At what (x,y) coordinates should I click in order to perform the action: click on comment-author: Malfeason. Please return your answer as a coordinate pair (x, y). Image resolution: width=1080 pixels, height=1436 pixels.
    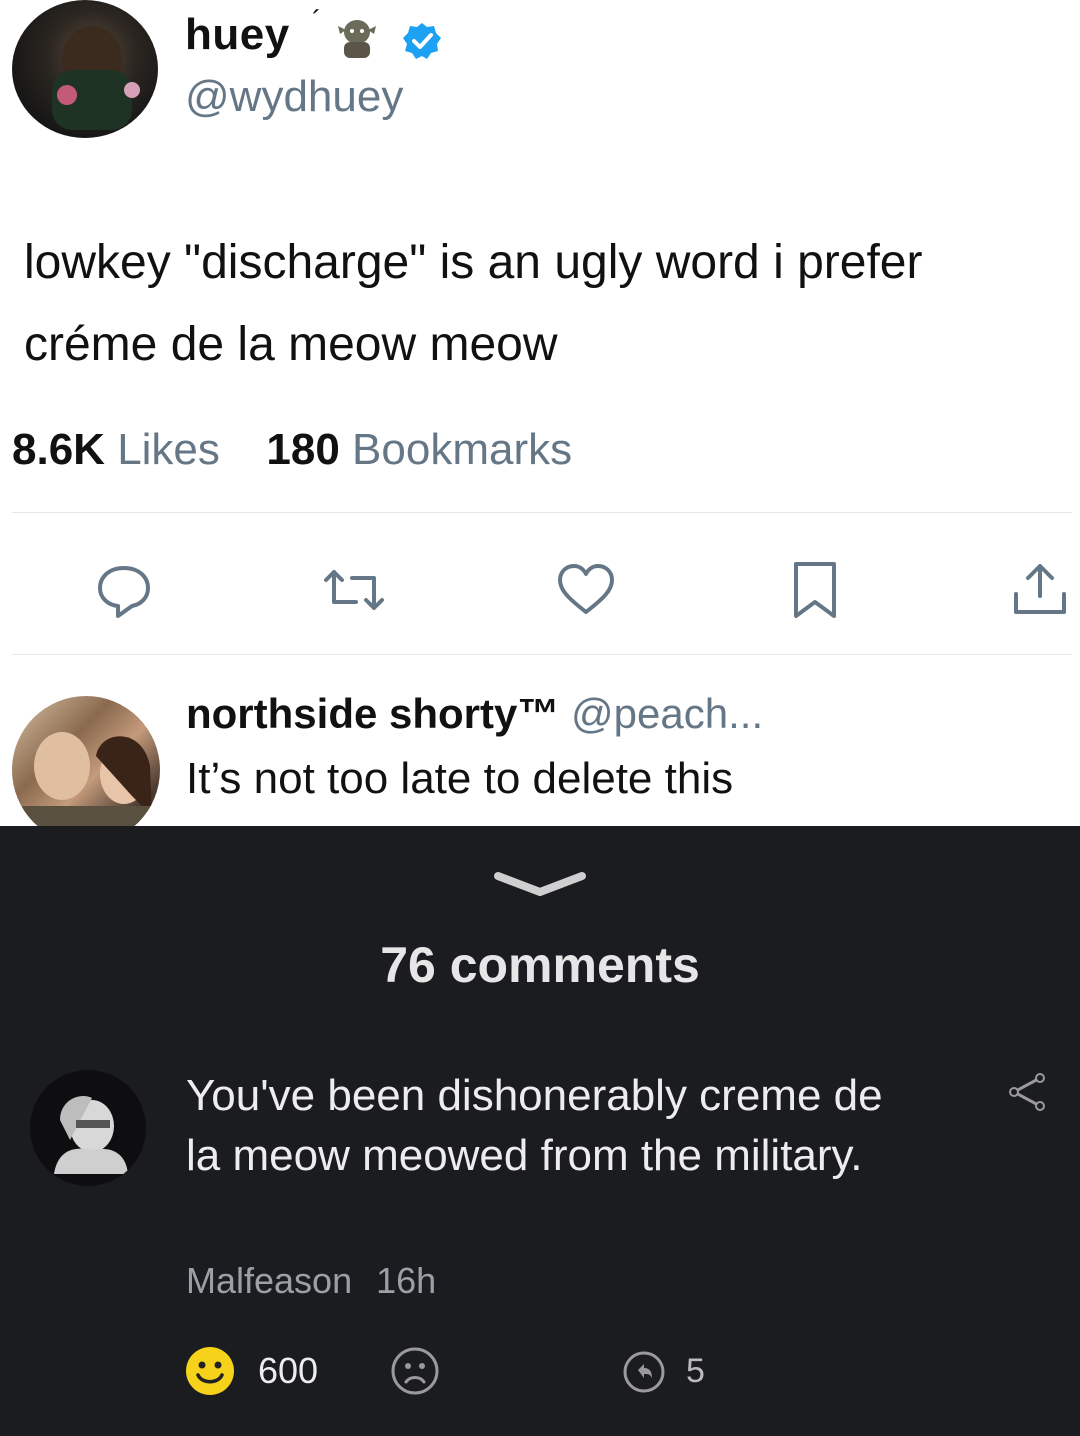
    Looking at the image, I should click on (269, 1280).